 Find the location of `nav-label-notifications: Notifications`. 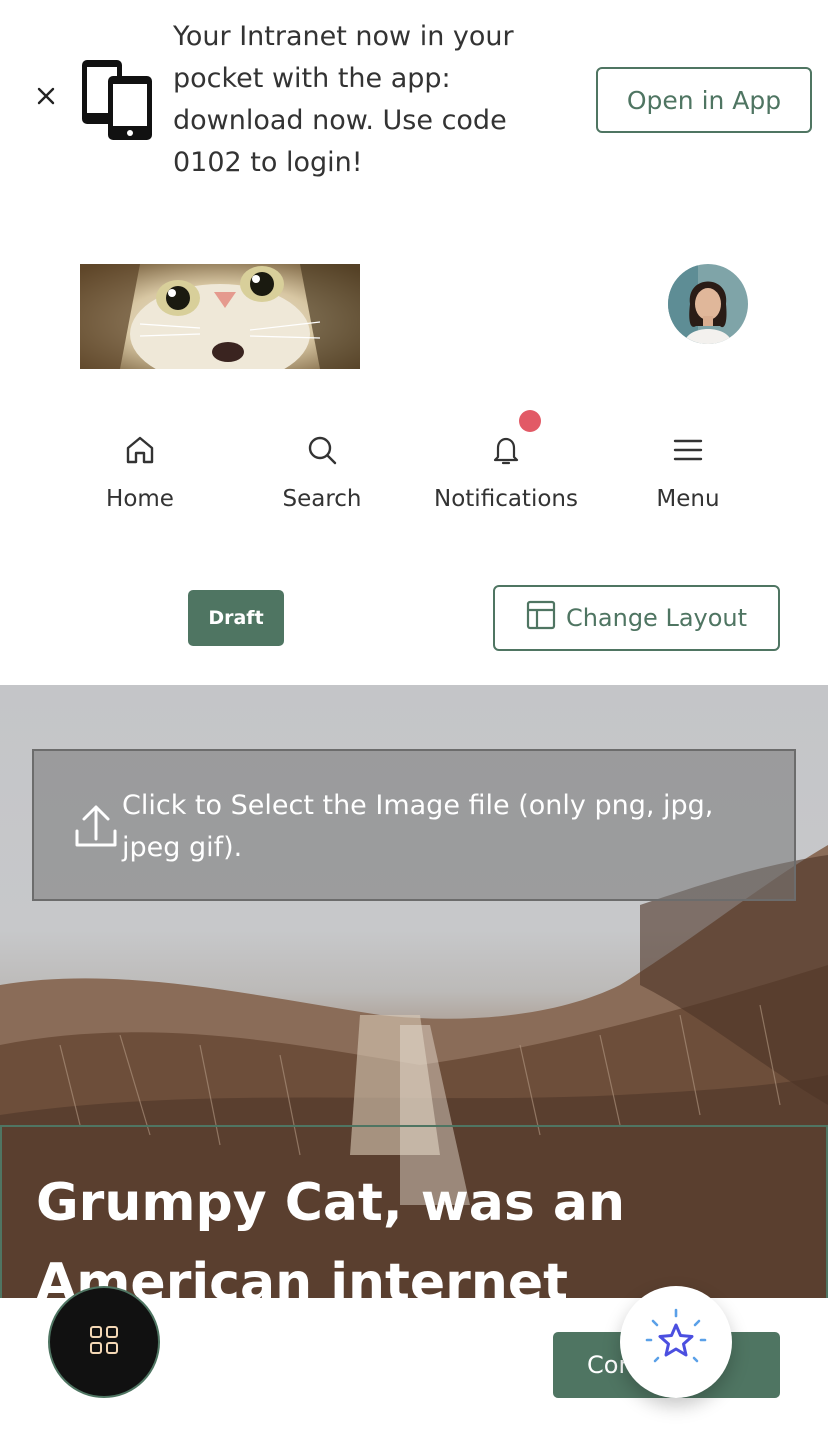

nav-label-notifications: Notifications is located at coordinates (506, 499).